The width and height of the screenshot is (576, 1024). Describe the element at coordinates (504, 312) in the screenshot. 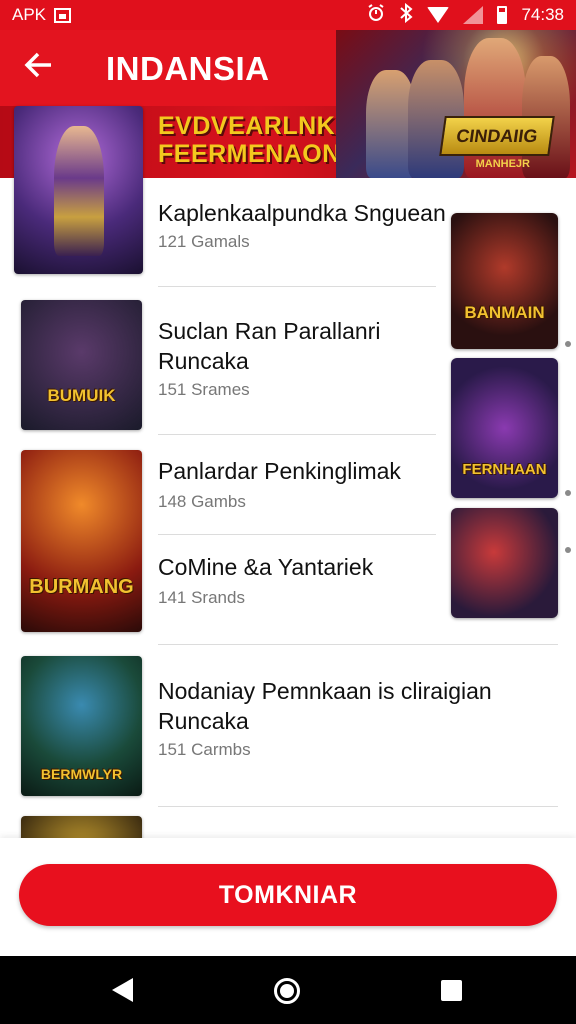

I see `side-card-art-text: BANMAIN` at that location.